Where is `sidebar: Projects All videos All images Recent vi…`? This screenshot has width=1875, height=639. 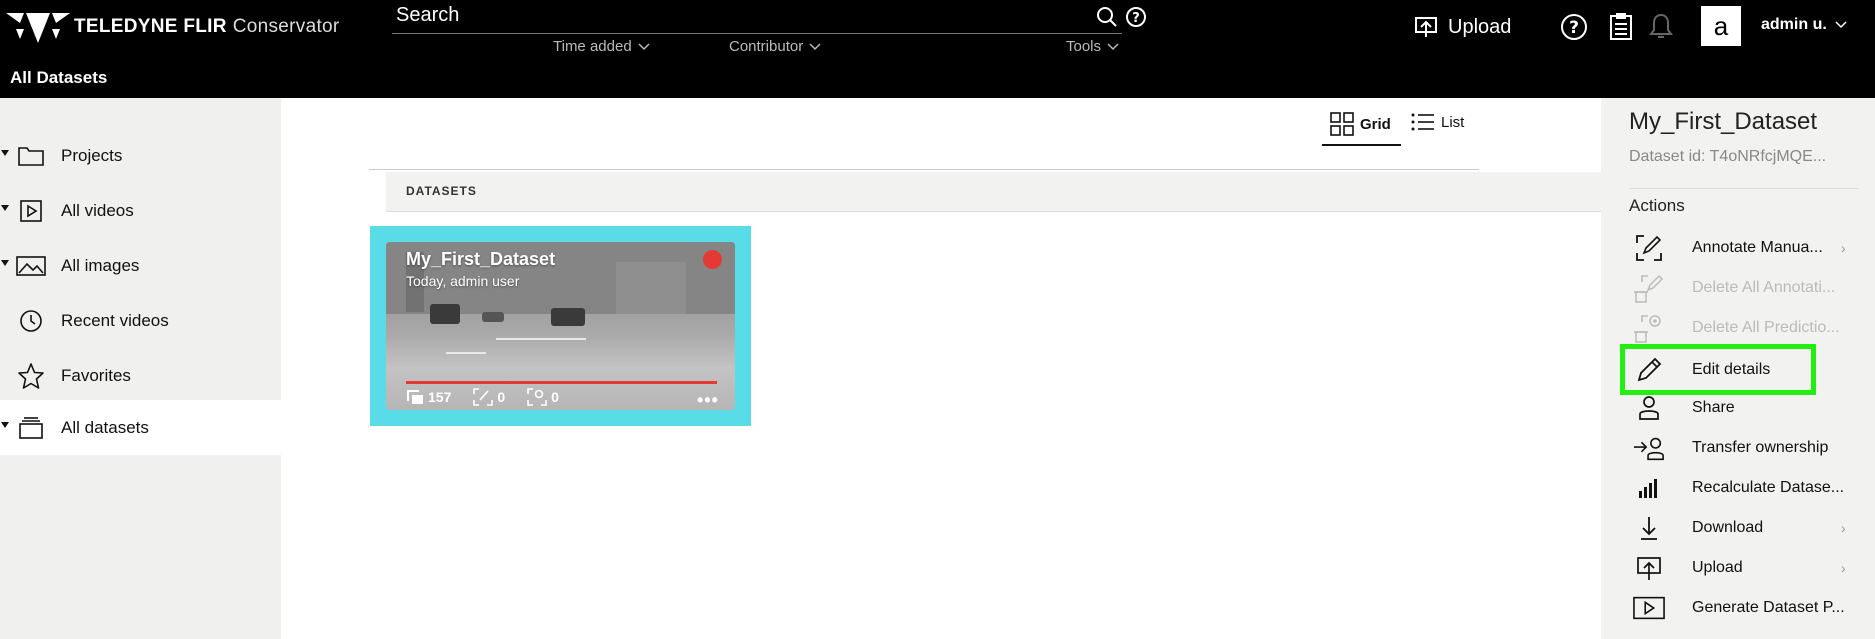
sidebar: Projects All videos All images Recent vi… is located at coordinates (140, 368).